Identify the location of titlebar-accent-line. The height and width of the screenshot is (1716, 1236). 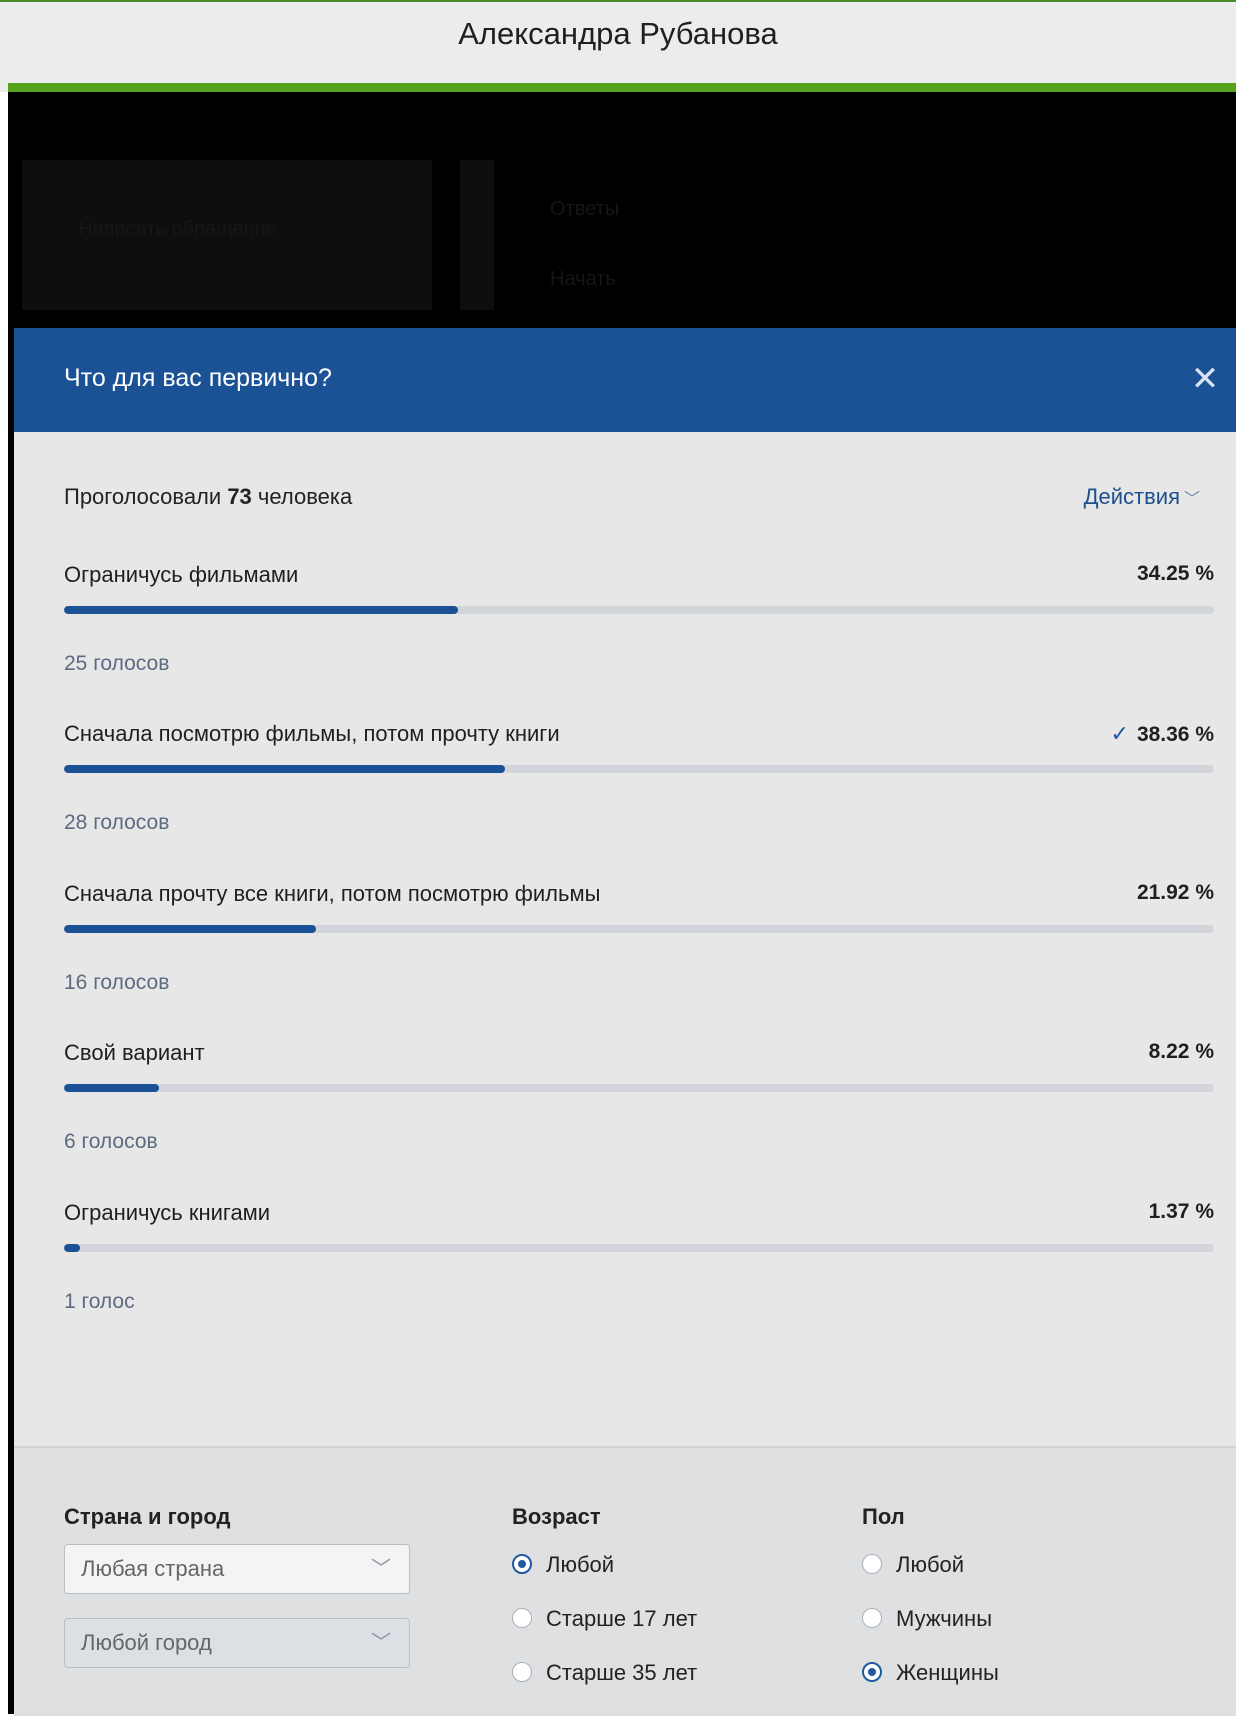
(622, 87).